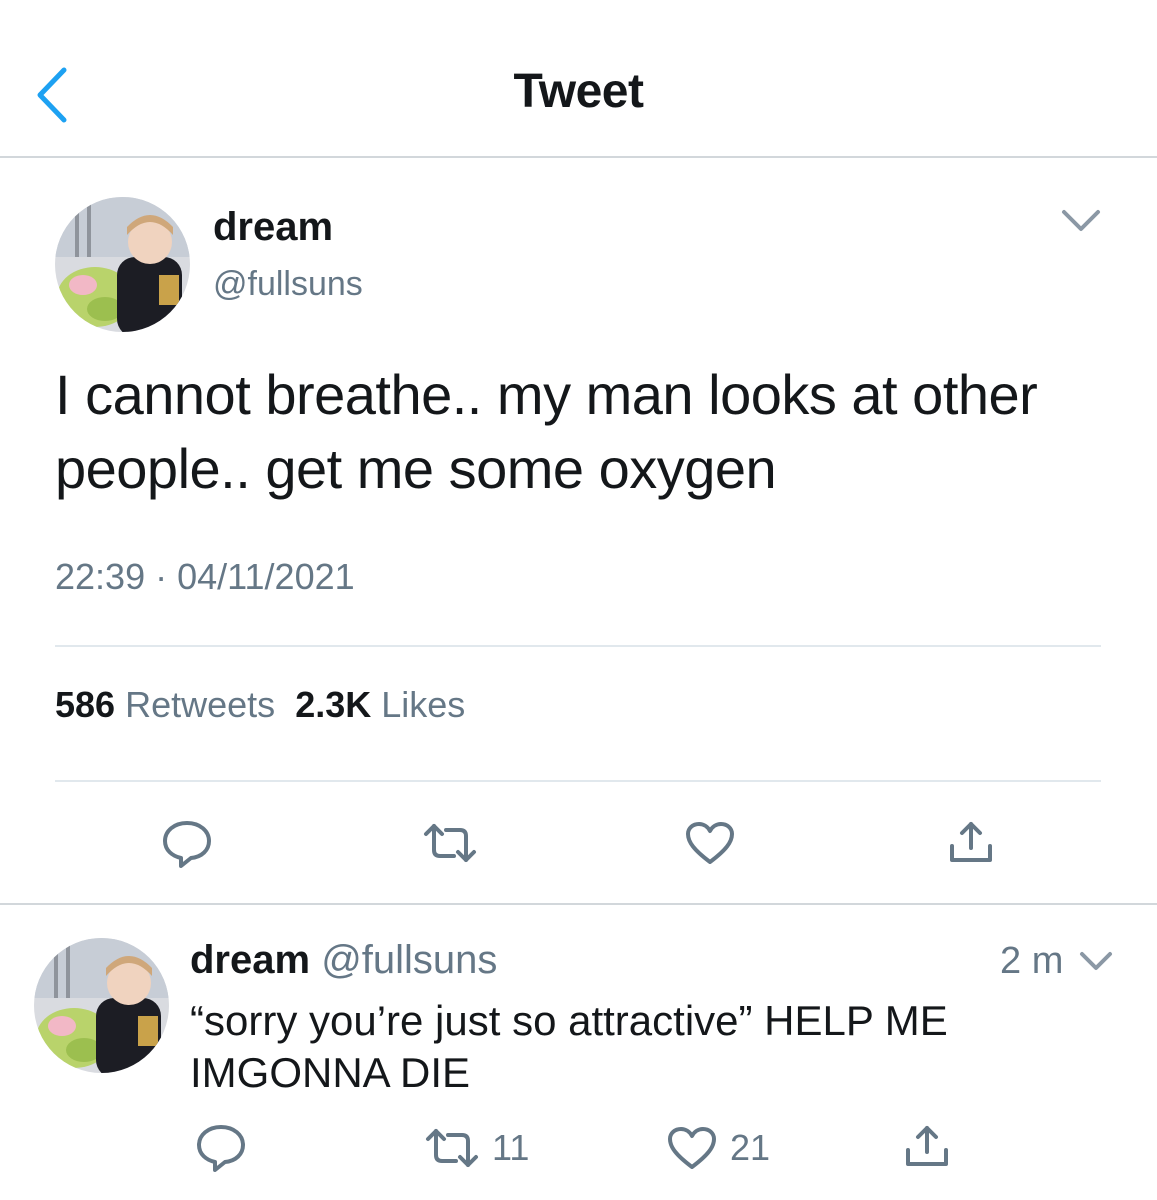 The image size is (1157, 1200). Describe the element at coordinates (100, 576) in the screenshot. I see `tweet-time: 22:39` at that location.